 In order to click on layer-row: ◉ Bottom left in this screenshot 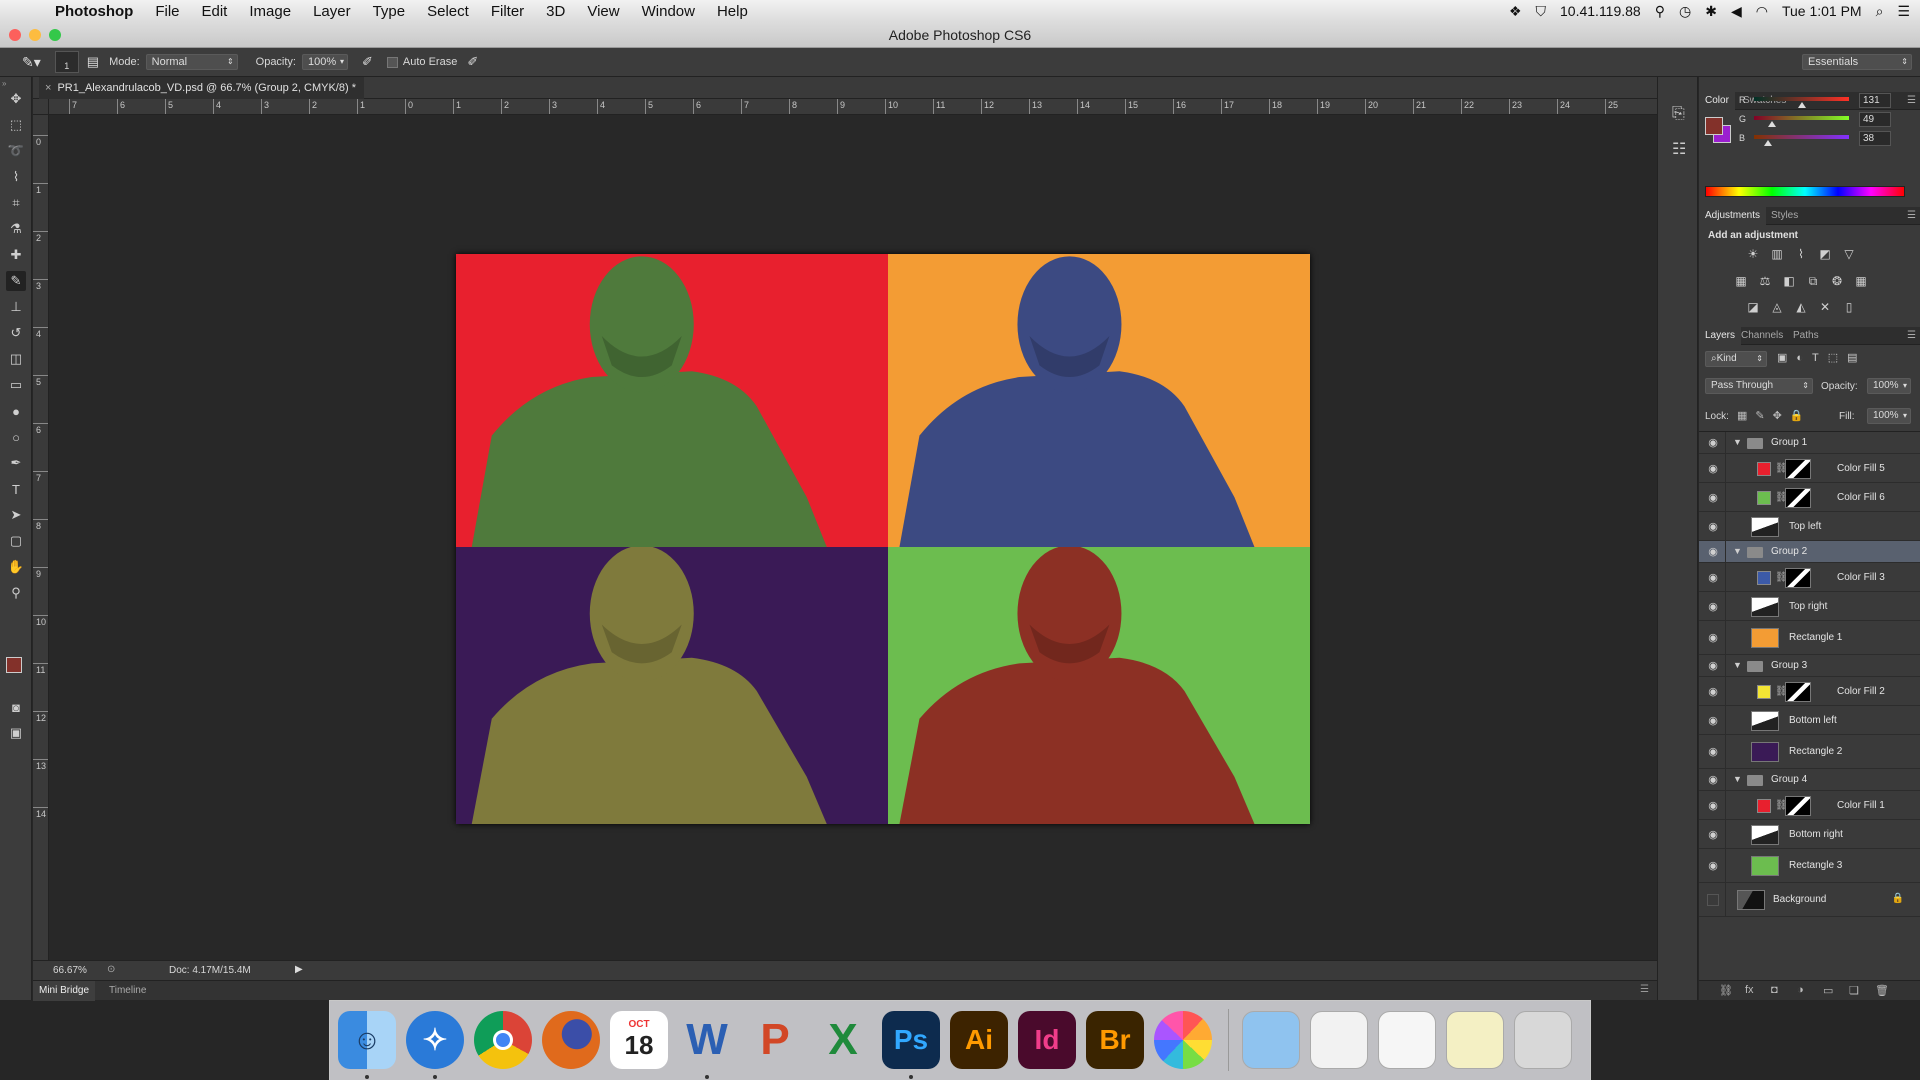, I will do `click(1809, 720)`.